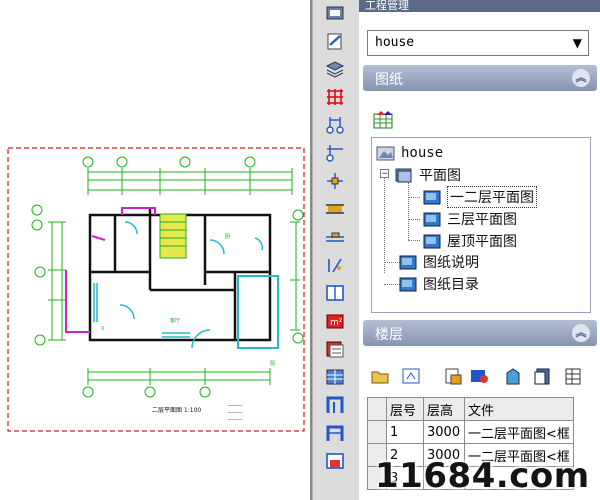 The image size is (600, 500). I want to click on column-header: 层号, so click(405, 409).